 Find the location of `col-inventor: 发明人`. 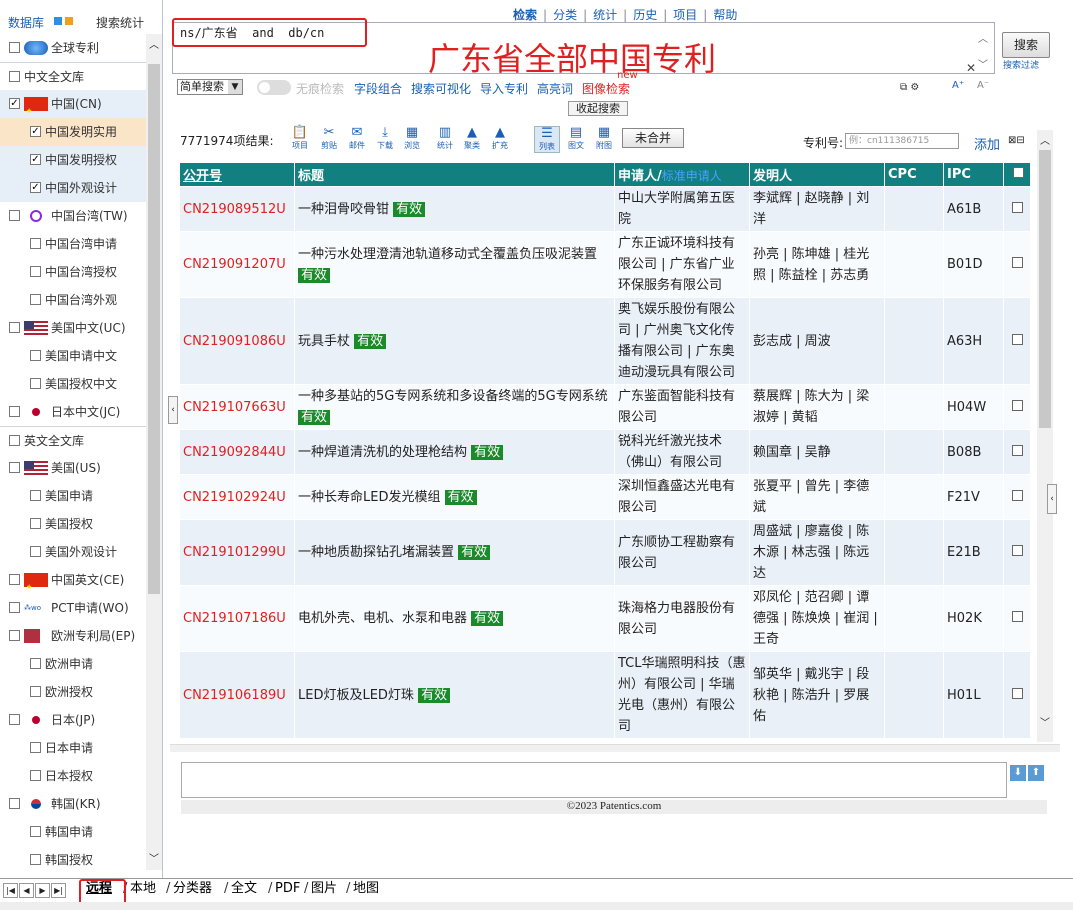

col-inventor: 发明人 is located at coordinates (817, 174).